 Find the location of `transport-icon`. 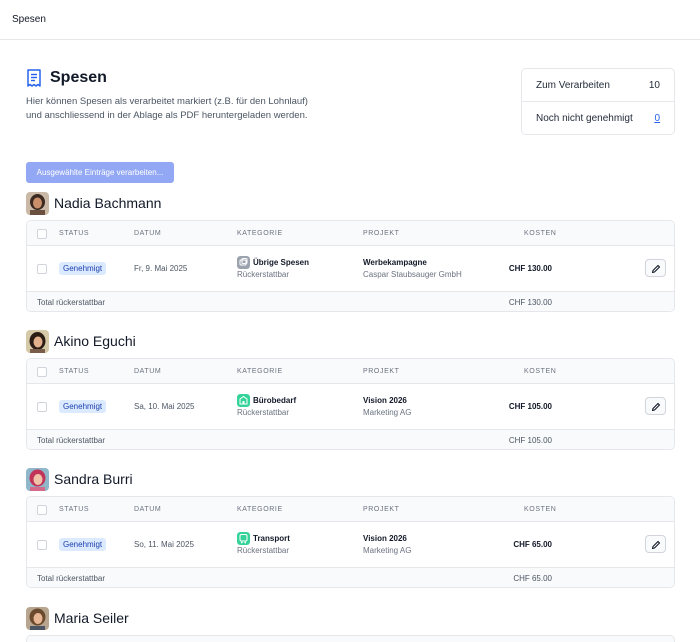

transport-icon is located at coordinates (243, 538).